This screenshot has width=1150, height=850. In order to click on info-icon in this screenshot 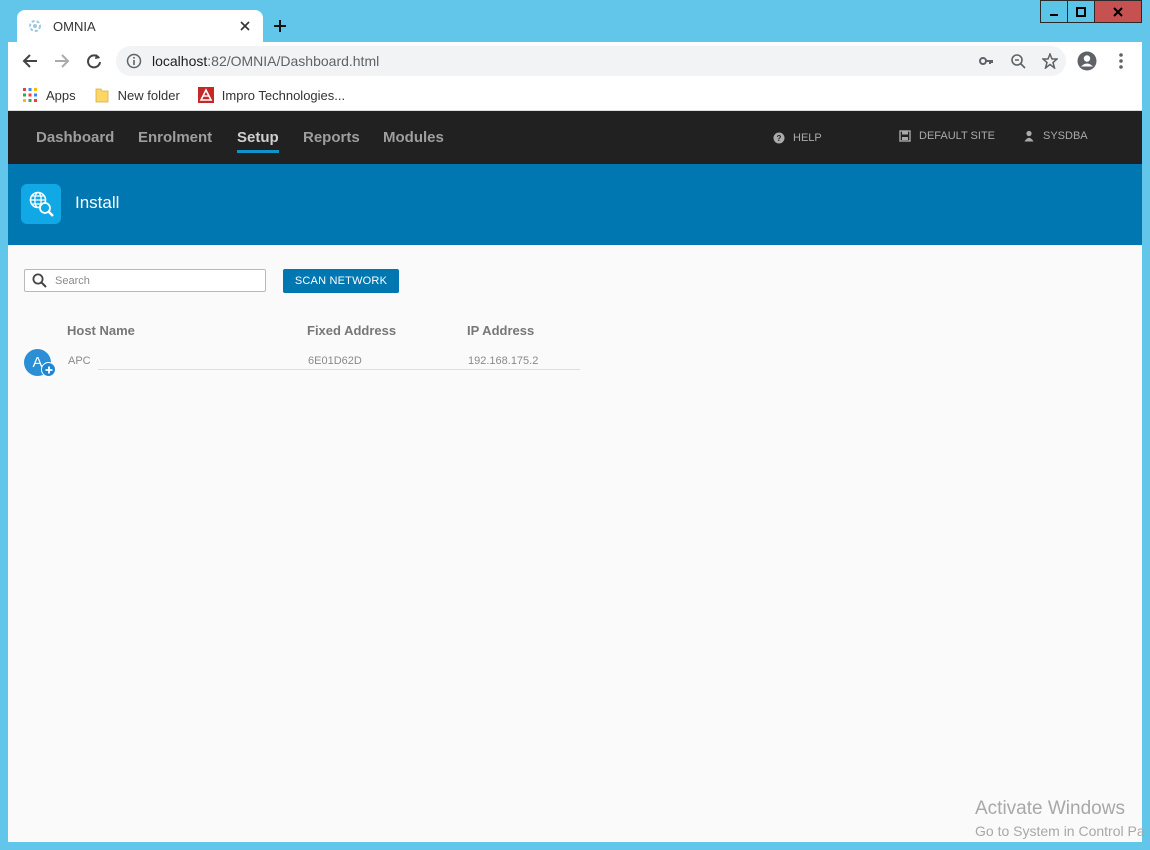, I will do `click(134, 61)`.